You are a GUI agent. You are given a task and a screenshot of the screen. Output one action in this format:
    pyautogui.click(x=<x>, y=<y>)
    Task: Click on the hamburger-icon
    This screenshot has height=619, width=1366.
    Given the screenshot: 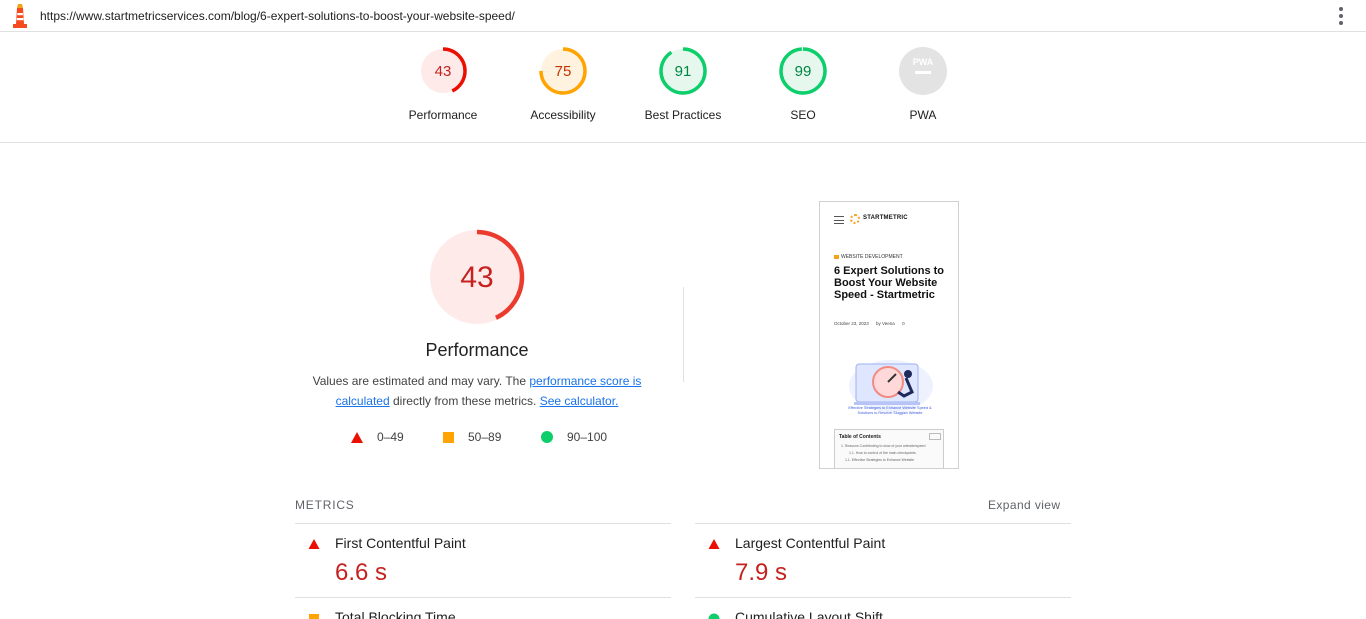 What is the action you would take?
    pyautogui.click(x=839, y=220)
    